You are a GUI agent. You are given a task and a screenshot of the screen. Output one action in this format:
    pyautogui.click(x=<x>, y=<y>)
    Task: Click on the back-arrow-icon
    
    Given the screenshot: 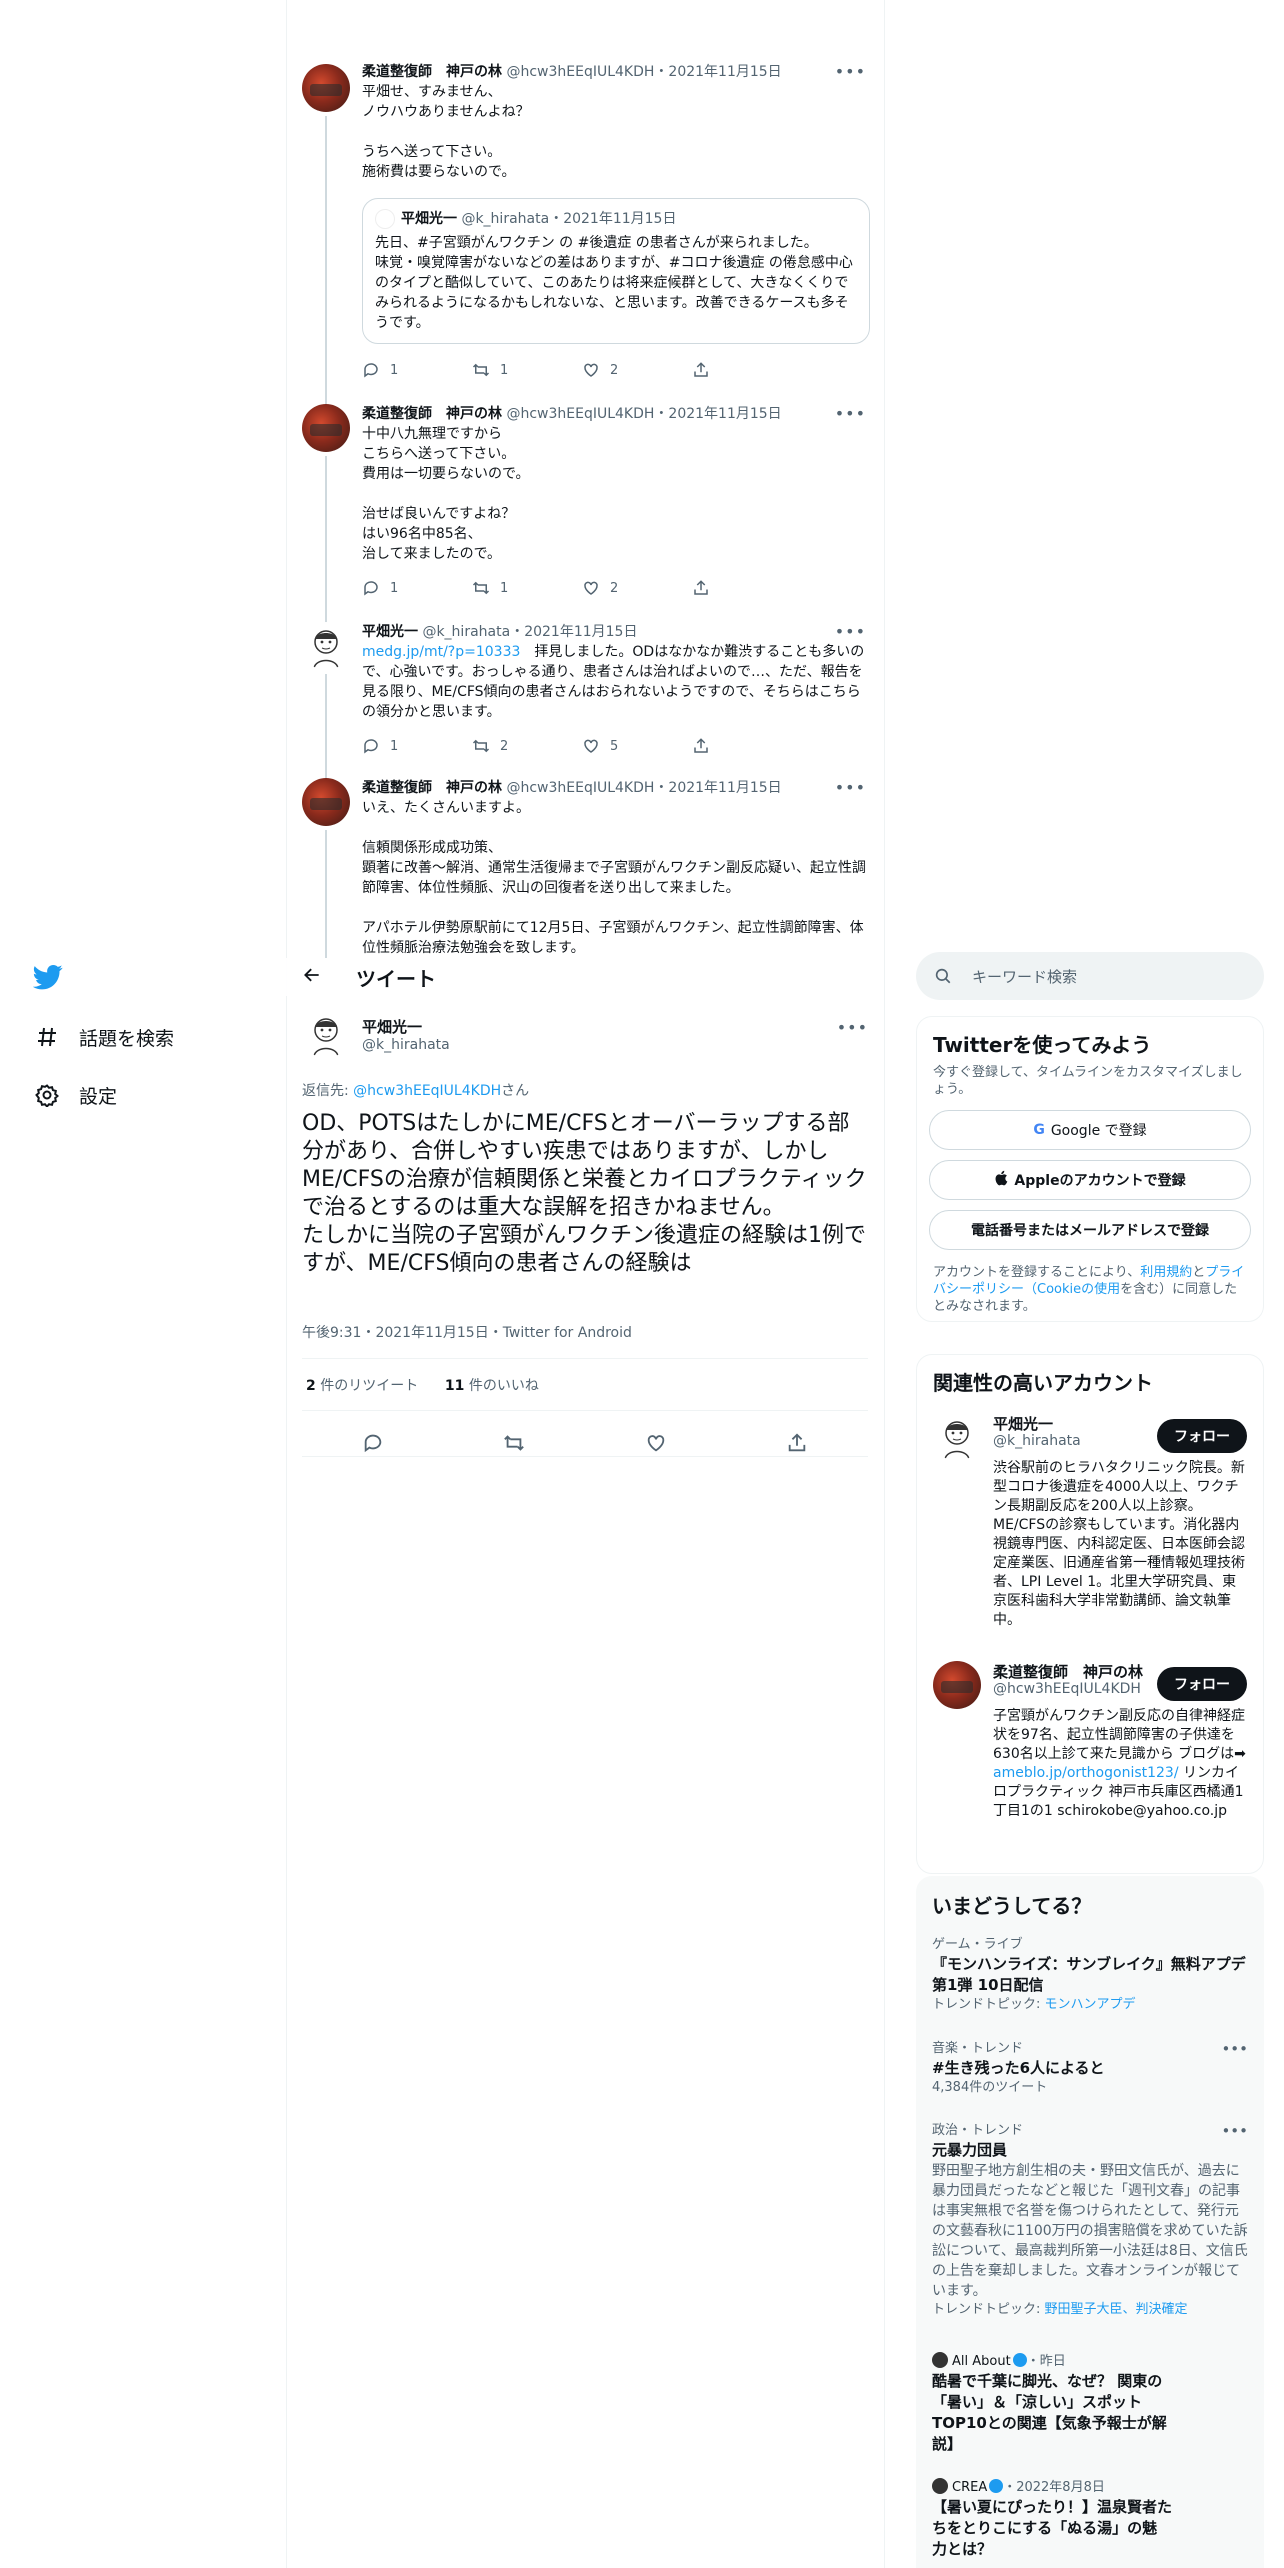 What is the action you would take?
    pyautogui.click(x=320, y=977)
    